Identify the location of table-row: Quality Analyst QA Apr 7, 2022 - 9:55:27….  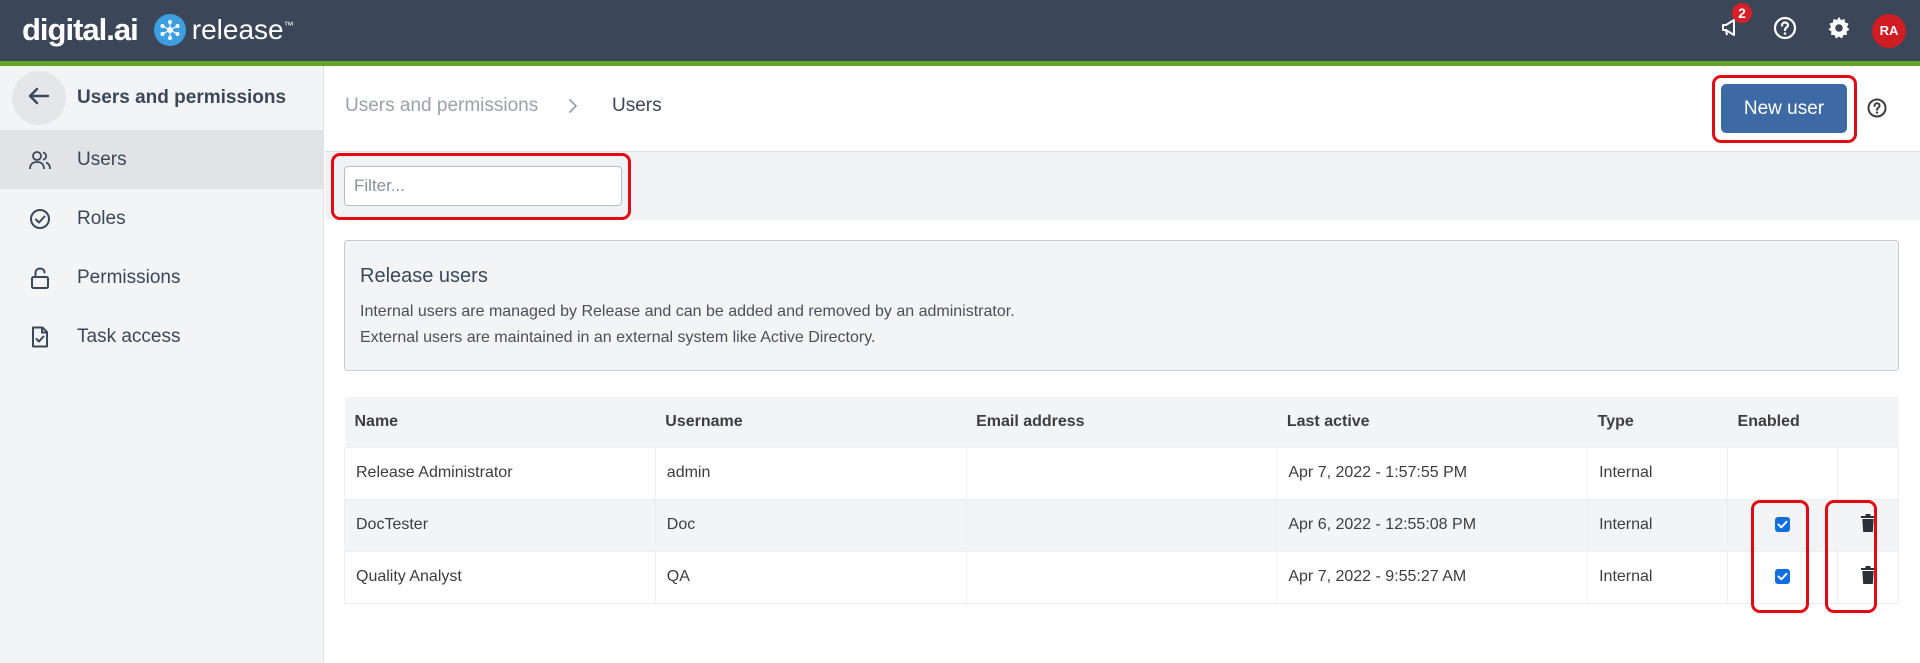
(1122, 577).